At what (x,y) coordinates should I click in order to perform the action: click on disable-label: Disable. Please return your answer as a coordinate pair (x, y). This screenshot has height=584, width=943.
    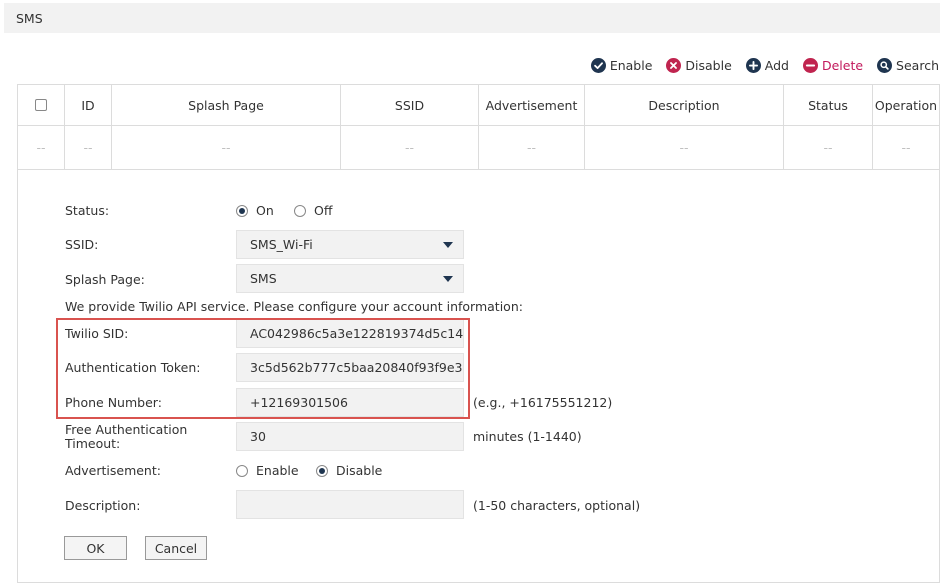
    Looking at the image, I should click on (708, 65).